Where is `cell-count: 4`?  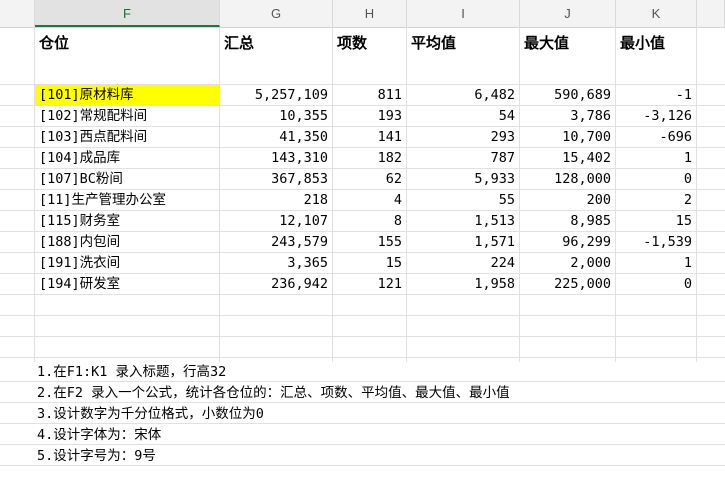
cell-count: 4 is located at coordinates (370, 200).